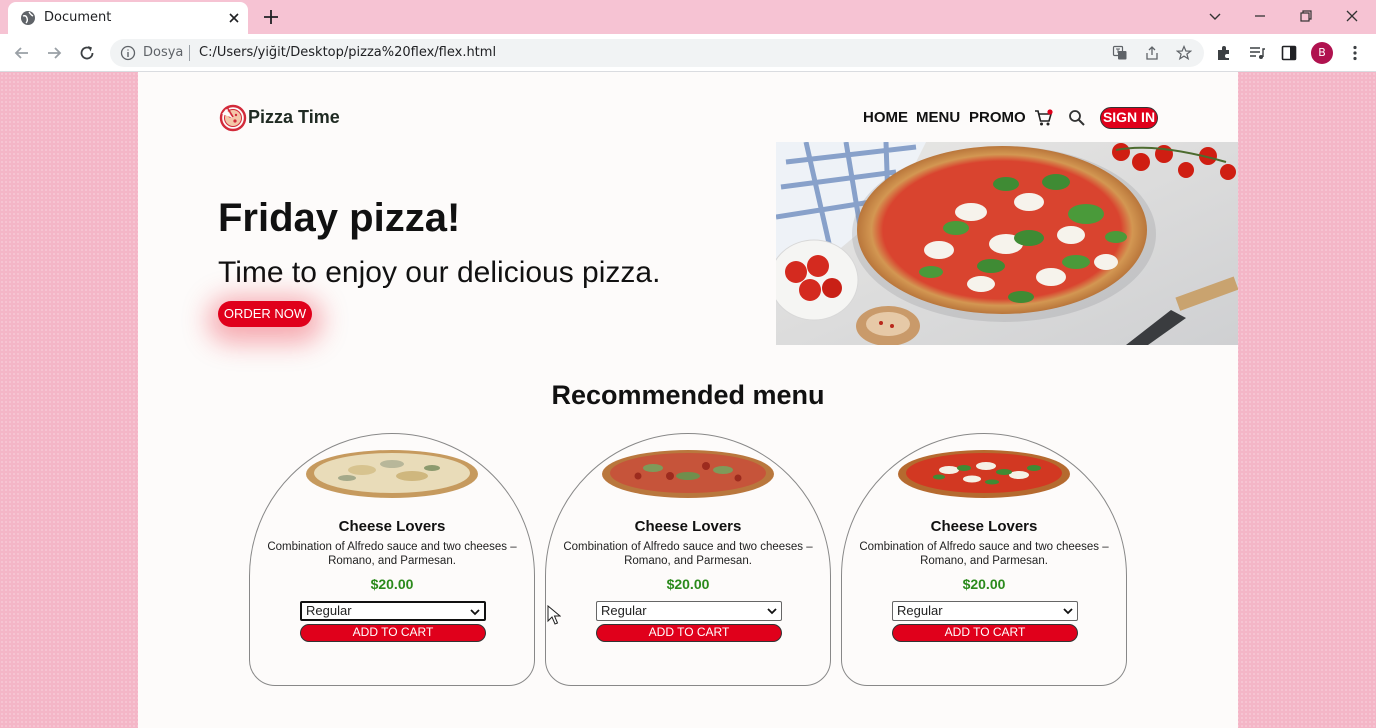  I want to click on forward-icon, so click(54, 53).